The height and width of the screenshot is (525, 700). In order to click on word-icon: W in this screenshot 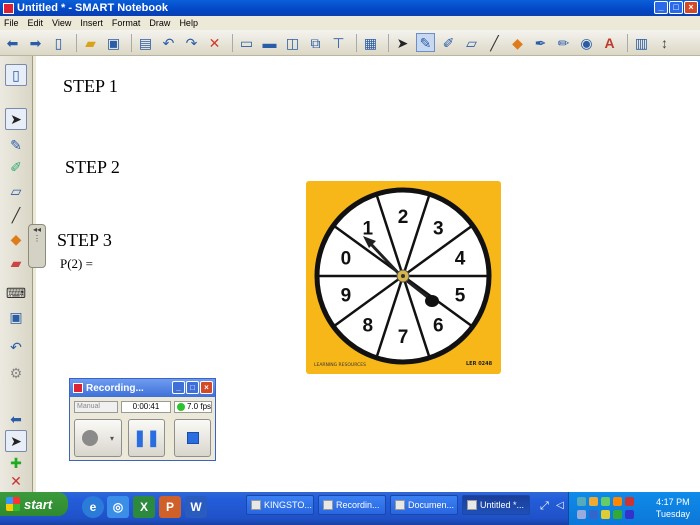, I will do `click(196, 507)`.